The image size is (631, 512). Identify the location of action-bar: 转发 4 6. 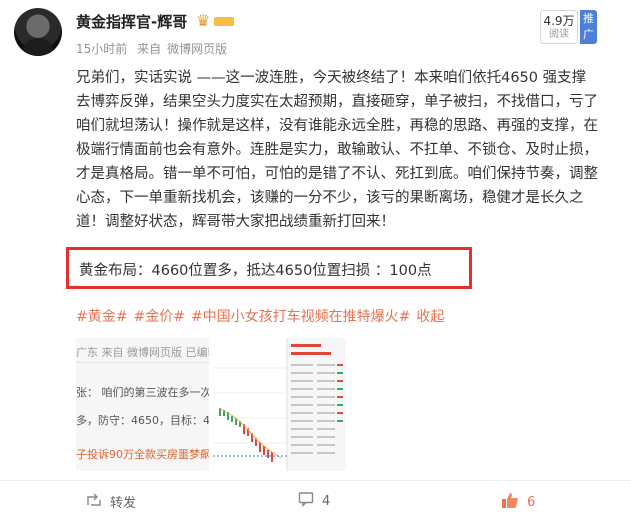
(315, 496).